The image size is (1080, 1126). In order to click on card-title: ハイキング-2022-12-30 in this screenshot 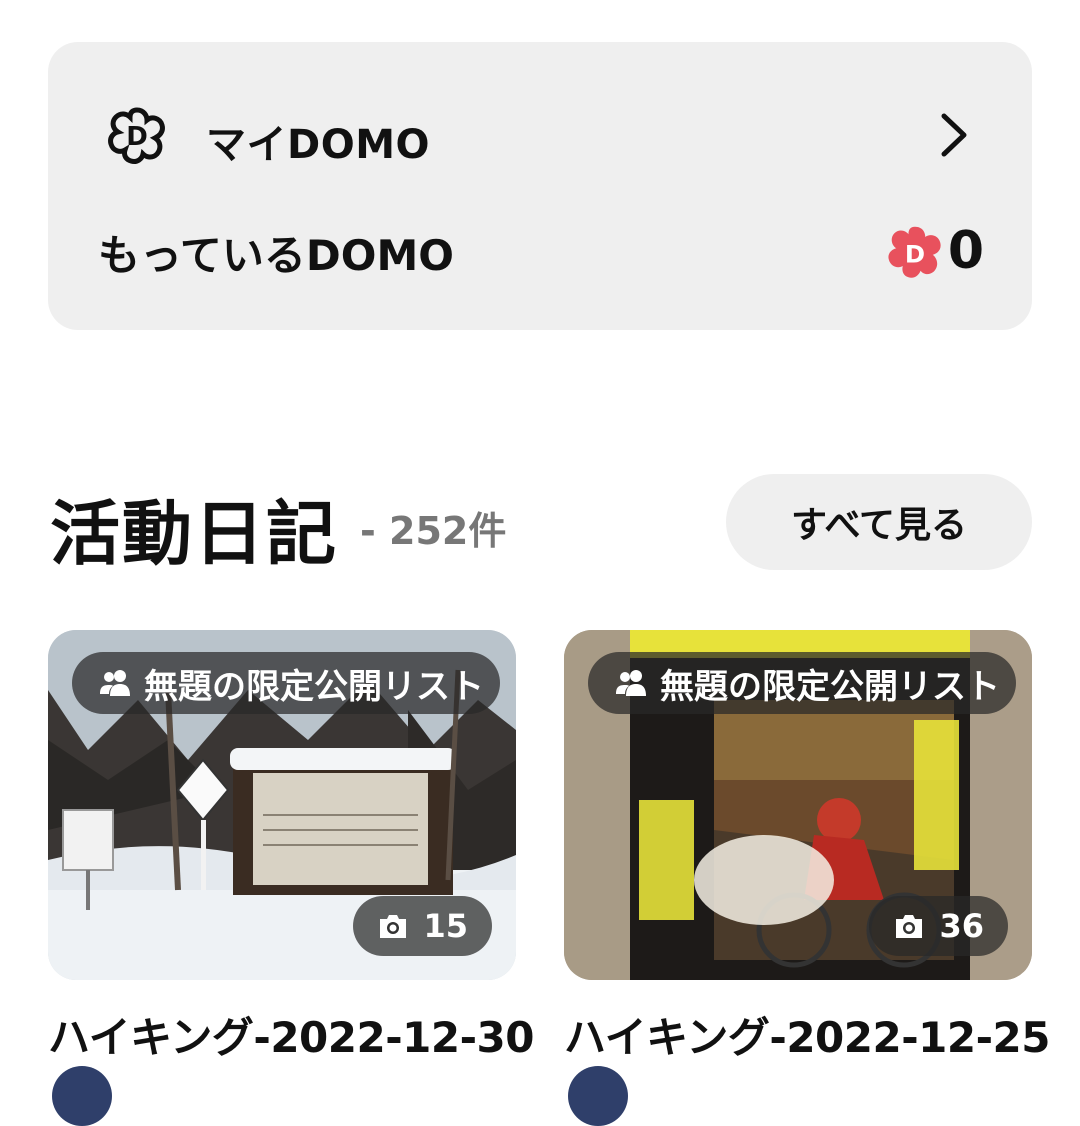, I will do `click(291, 1037)`.